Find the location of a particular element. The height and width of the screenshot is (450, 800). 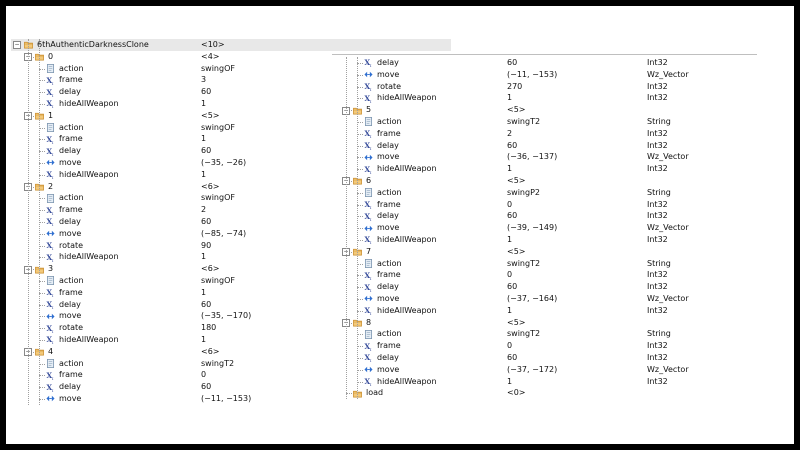

tree-property-row: move (−37, −164) Wz_Vector is located at coordinates (544, 299).